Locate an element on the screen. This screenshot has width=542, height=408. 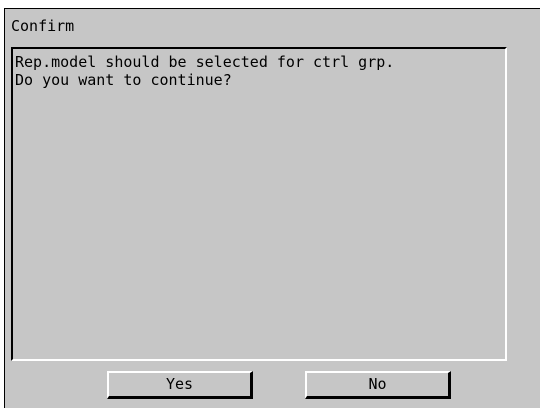
dialog-title: Confirm is located at coordinates (43, 26).